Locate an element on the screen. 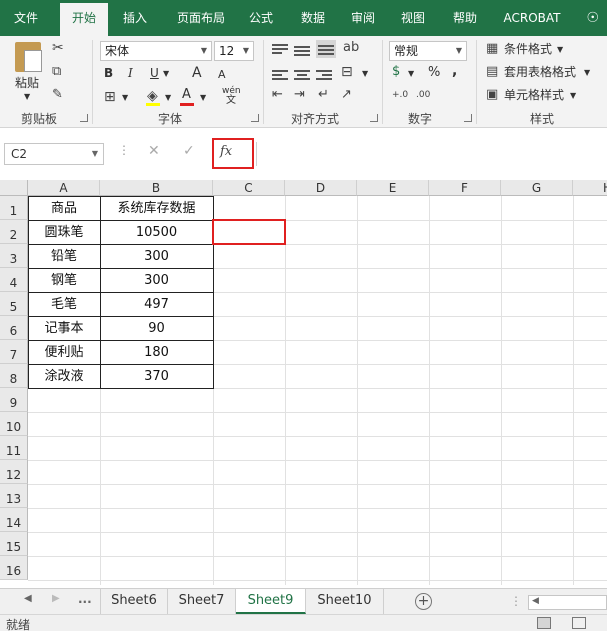 The height and width of the screenshot is (633, 607). row-header-16: 16 is located at coordinates (14, 568).